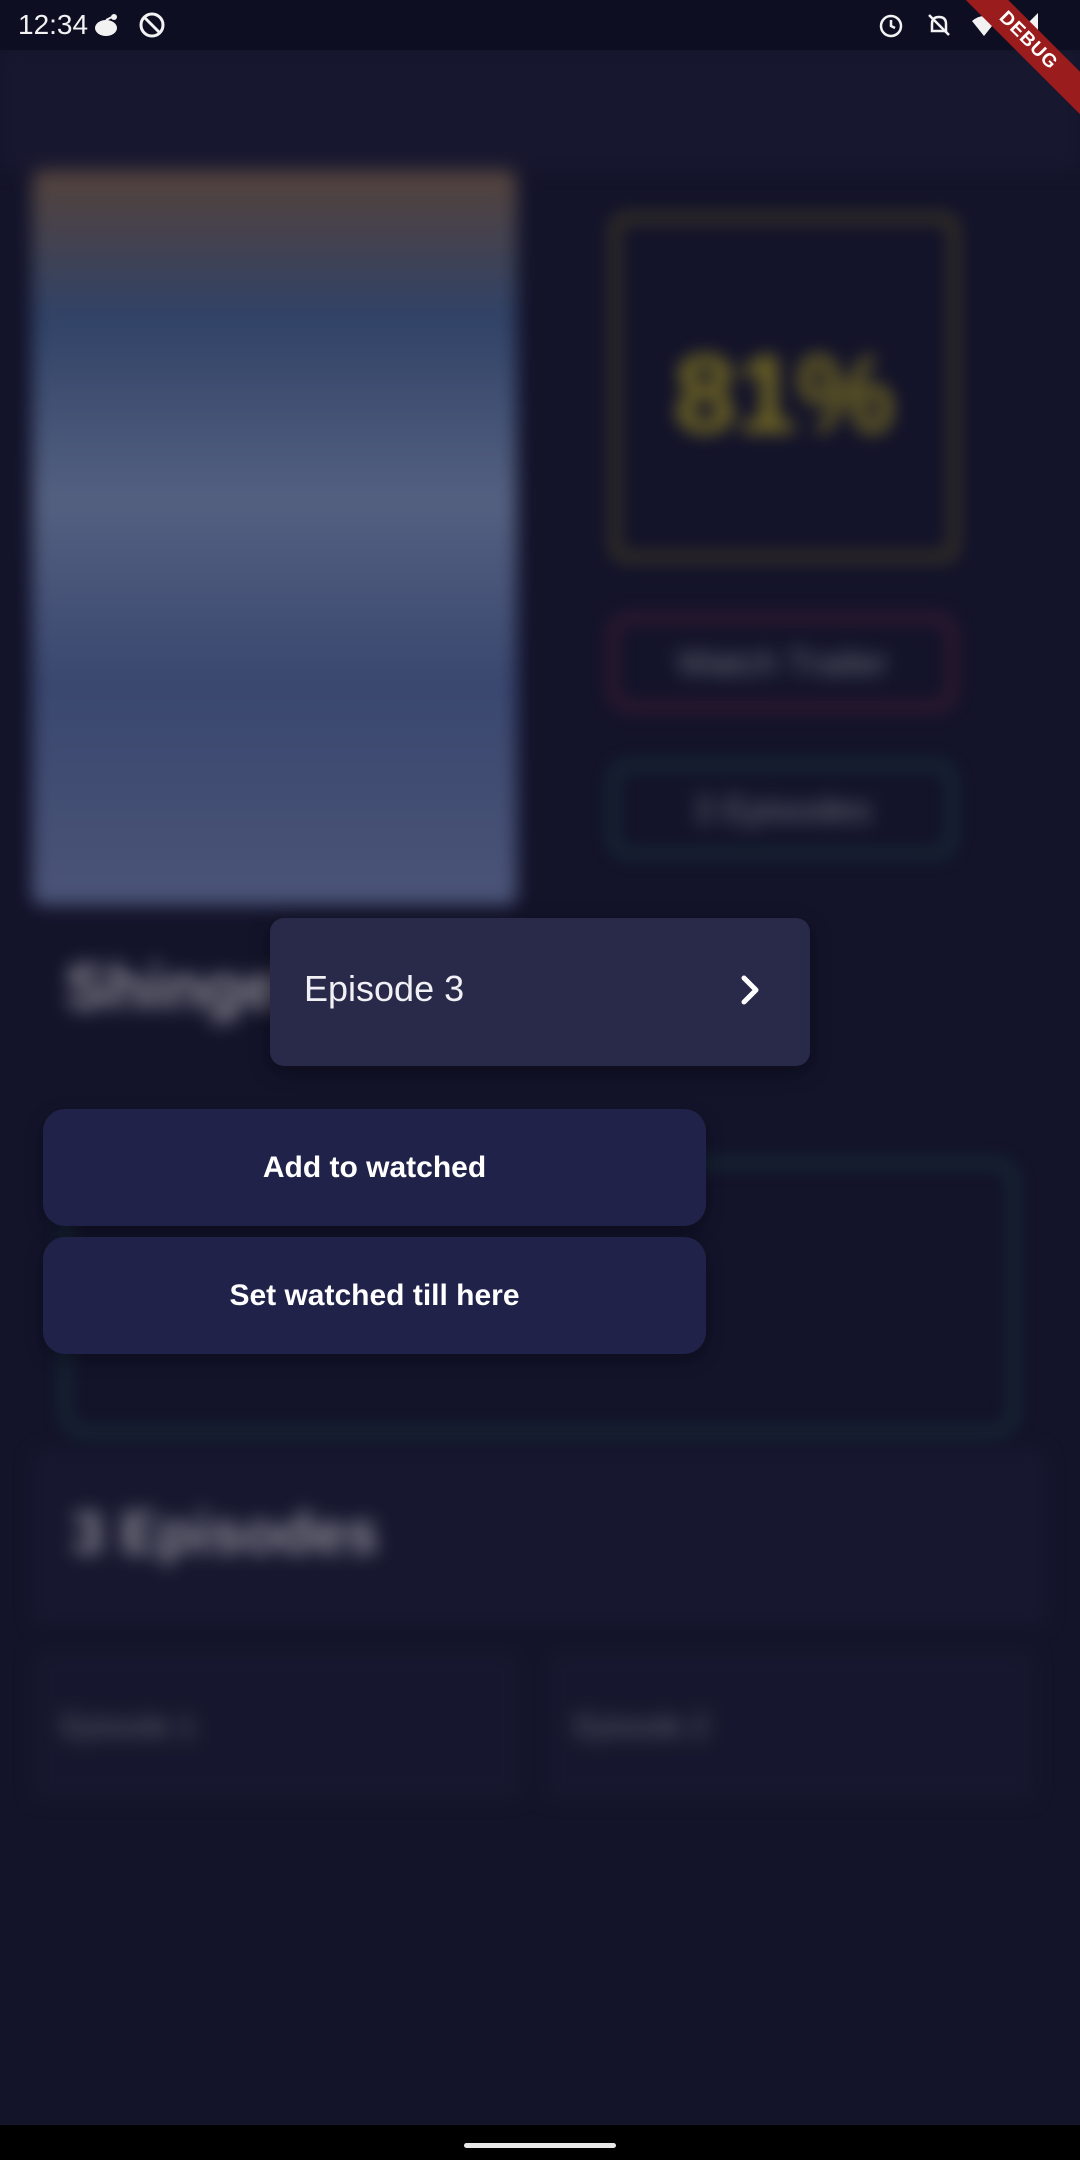 This screenshot has height=2160, width=1080. Describe the element at coordinates (53, 24) in the screenshot. I see `status-time: 12:34` at that location.